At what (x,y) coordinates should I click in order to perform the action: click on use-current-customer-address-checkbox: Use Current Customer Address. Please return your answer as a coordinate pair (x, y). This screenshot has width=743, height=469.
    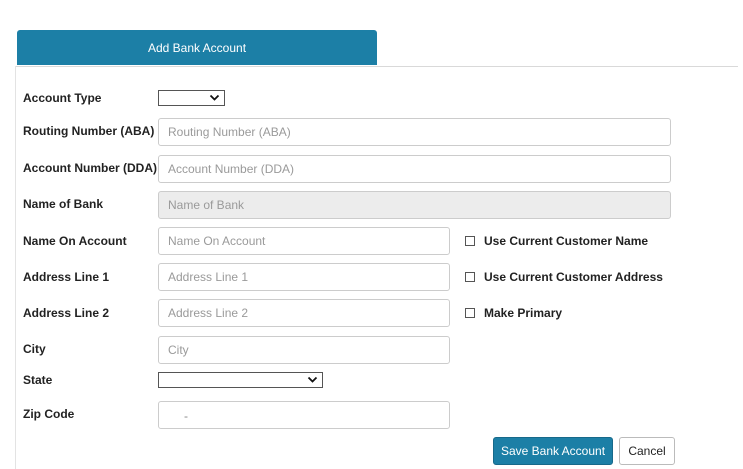
    Looking at the image, I should click on (564, 277).